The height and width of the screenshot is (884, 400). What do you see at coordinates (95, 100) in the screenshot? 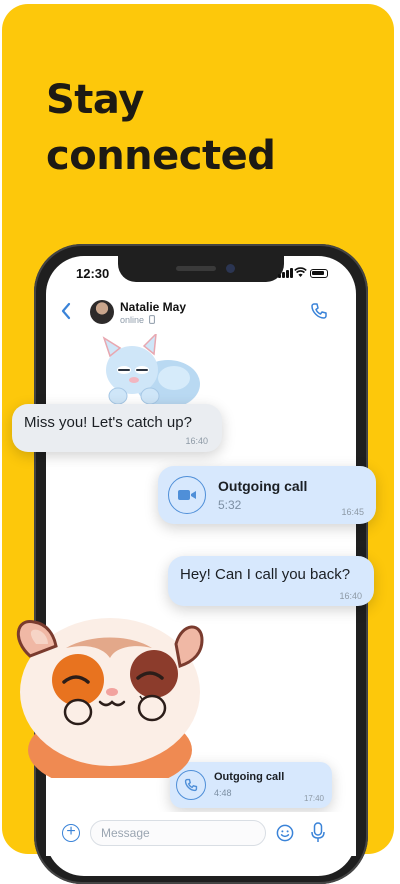
I see `headline-line-1: Stay` at bounding box center [95, 100].